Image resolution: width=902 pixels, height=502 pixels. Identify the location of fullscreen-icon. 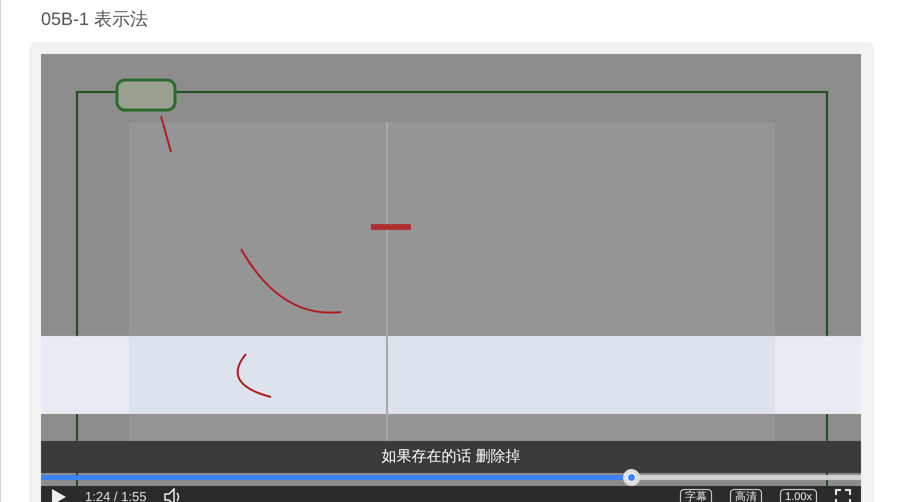
(843, 495).